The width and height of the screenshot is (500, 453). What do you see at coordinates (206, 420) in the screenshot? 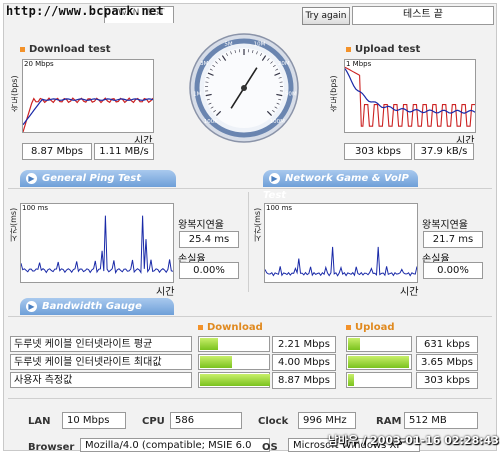
I see `cpu-value: 586` at bounding box center [206, 420].